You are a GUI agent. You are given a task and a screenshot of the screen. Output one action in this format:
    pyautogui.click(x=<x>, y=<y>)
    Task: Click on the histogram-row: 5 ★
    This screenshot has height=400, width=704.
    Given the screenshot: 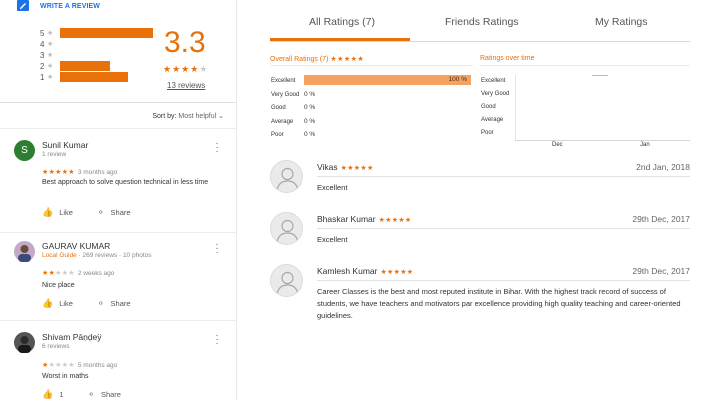 What is the action you would take?
    pyautogui.click(x=96, y=33)
    